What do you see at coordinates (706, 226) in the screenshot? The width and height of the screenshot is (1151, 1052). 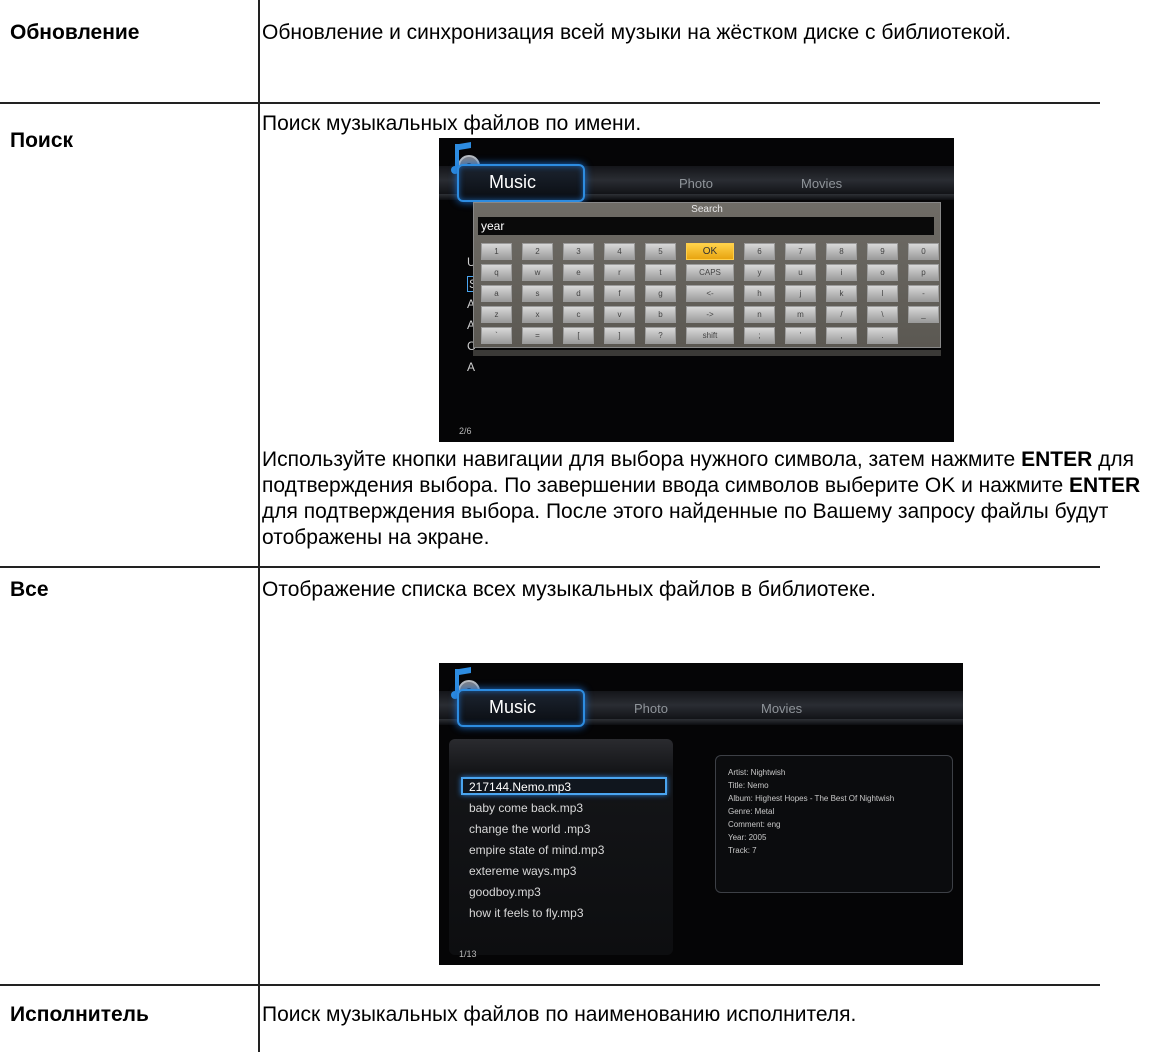 I see `search-input: year` at bounding box center [706, 226].